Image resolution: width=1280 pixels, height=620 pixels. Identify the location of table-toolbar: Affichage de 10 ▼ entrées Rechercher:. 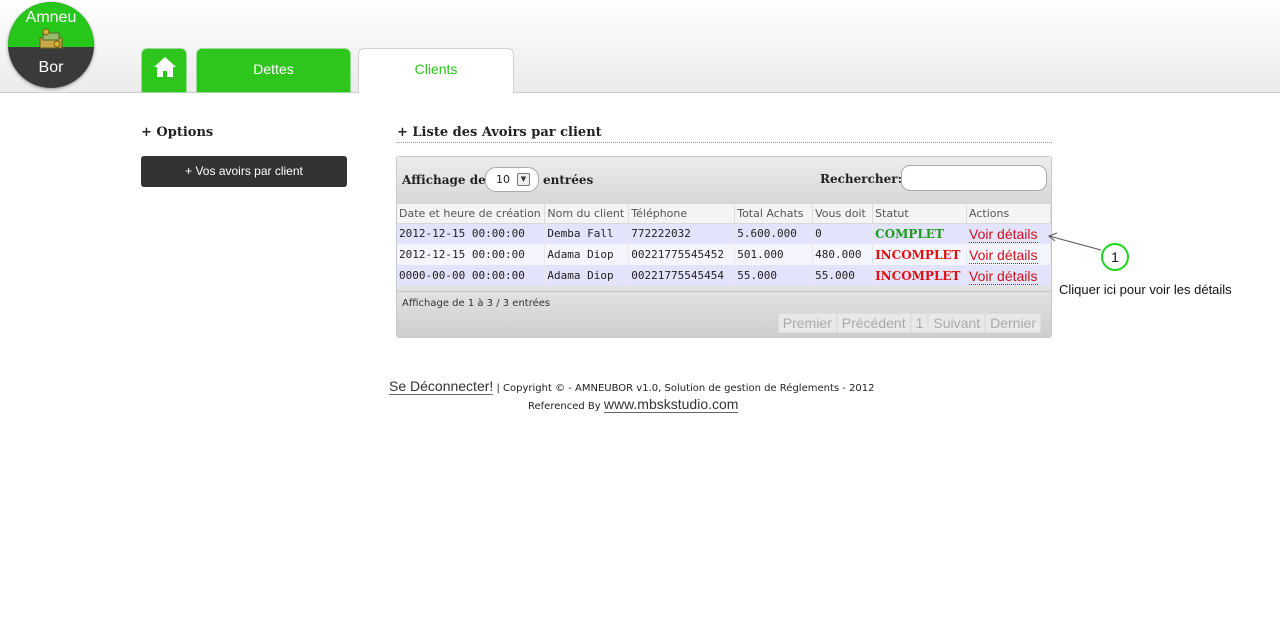
(724, 180).